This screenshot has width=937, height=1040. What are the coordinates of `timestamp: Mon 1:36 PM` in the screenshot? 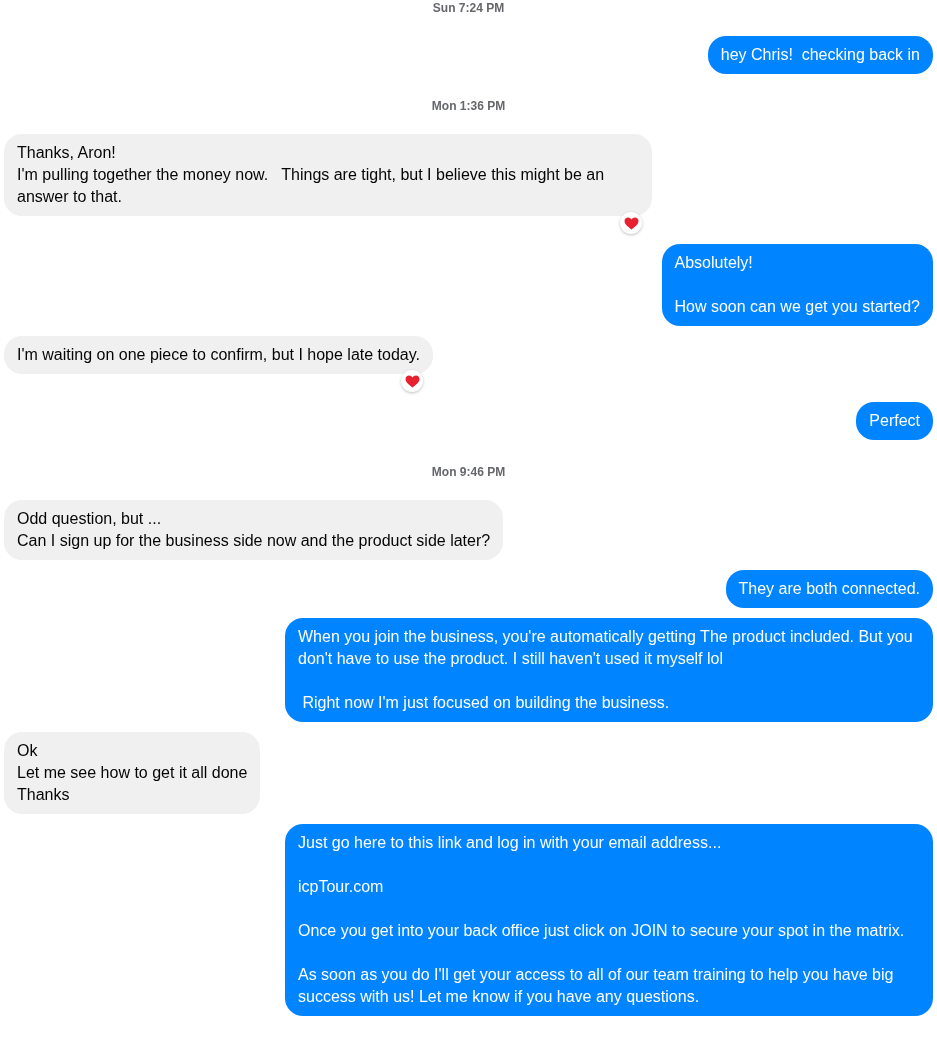 It's located at (468, 106).